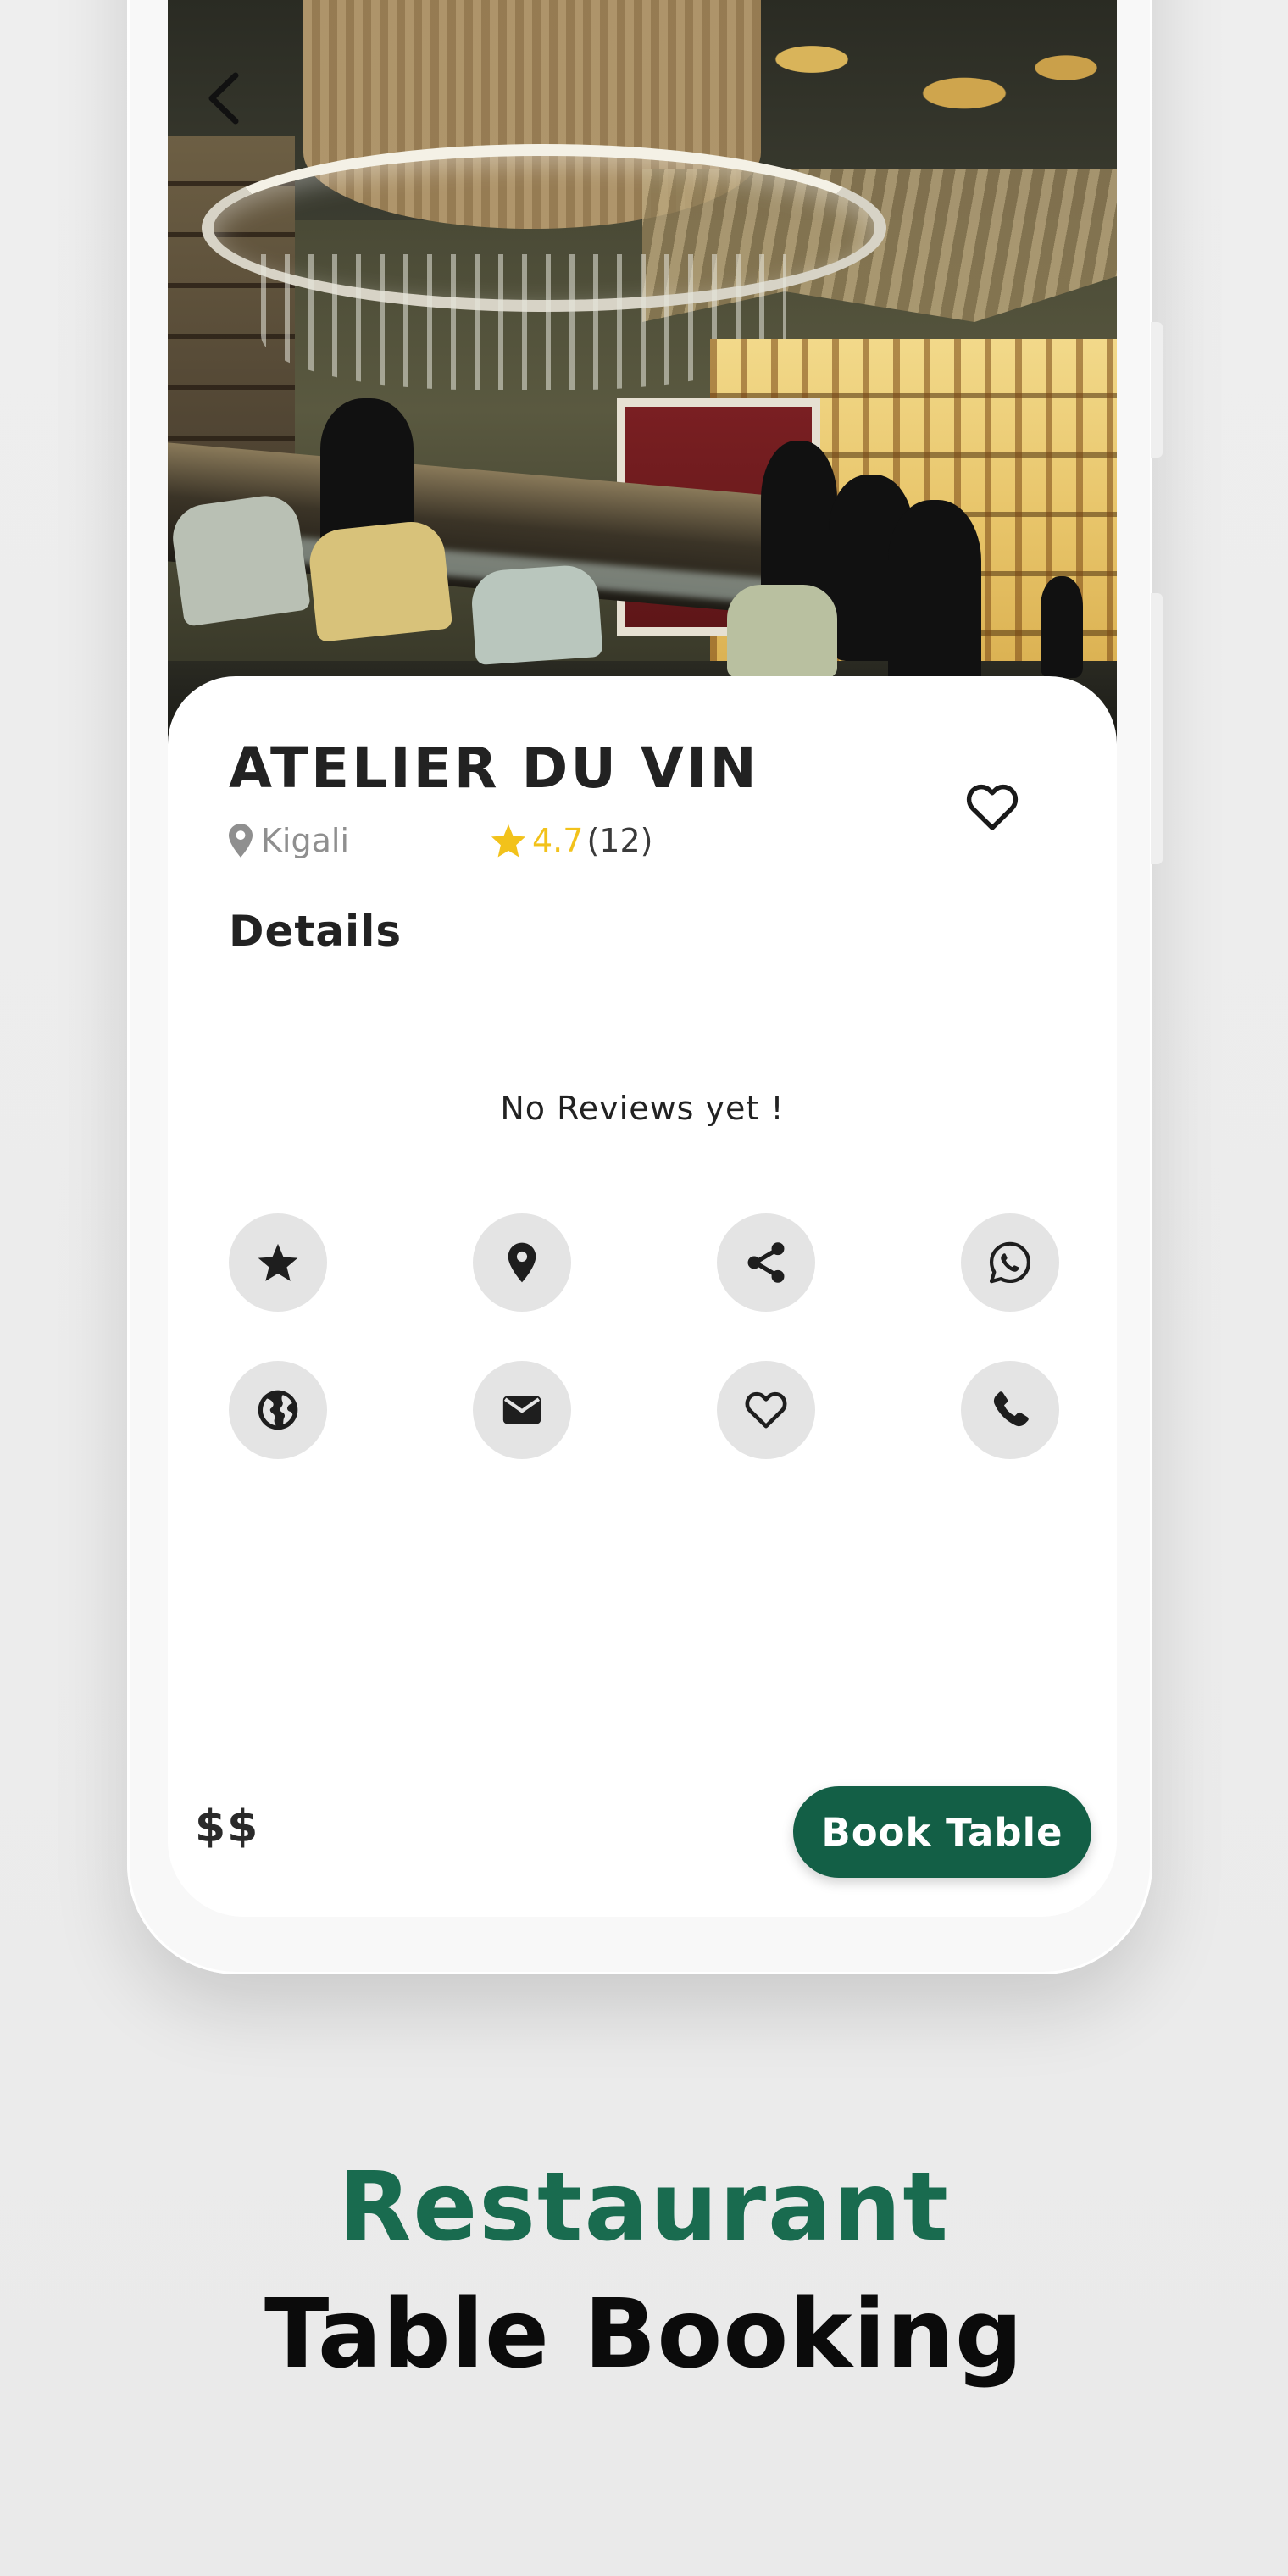 This screenshot has height=2576, width=1288. What do you see at coordinates (644, 1336) in the screenshot?
I see `action-buttons-grid` at bounding box center [644, 1336].